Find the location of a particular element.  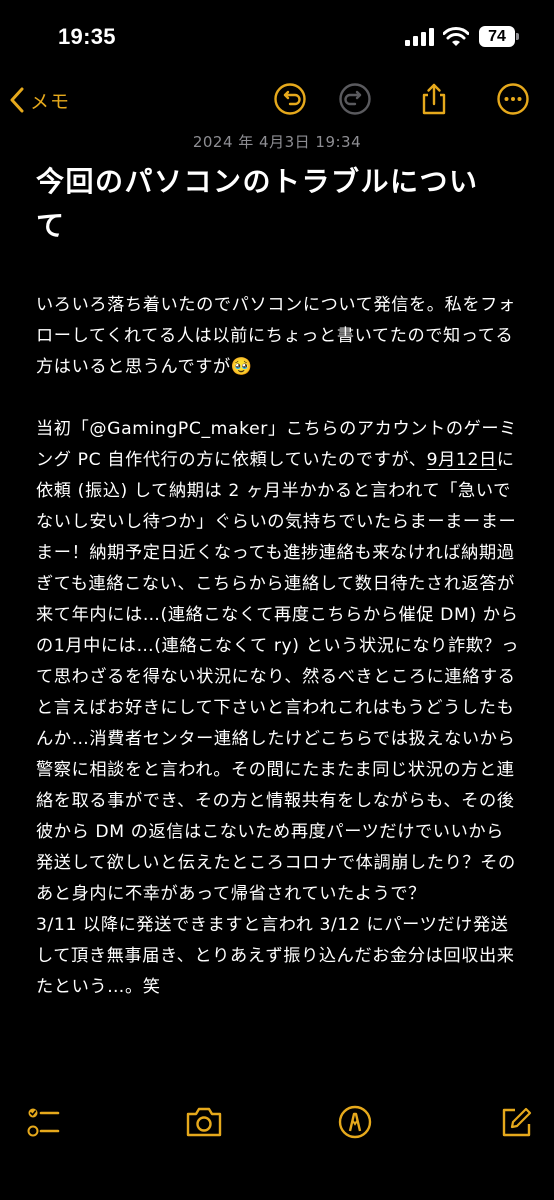

bottom-toolbar is located at coordinates (277, 1142).